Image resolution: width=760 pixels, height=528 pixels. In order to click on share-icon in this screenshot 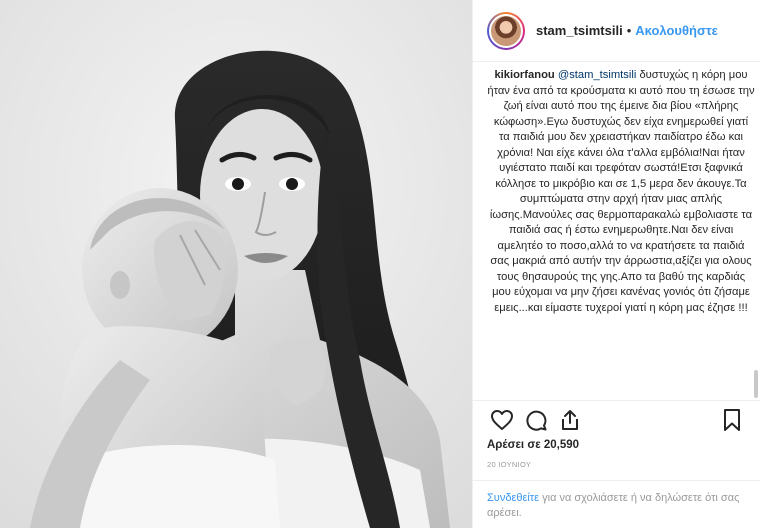, I will do `click(570, 420)`.